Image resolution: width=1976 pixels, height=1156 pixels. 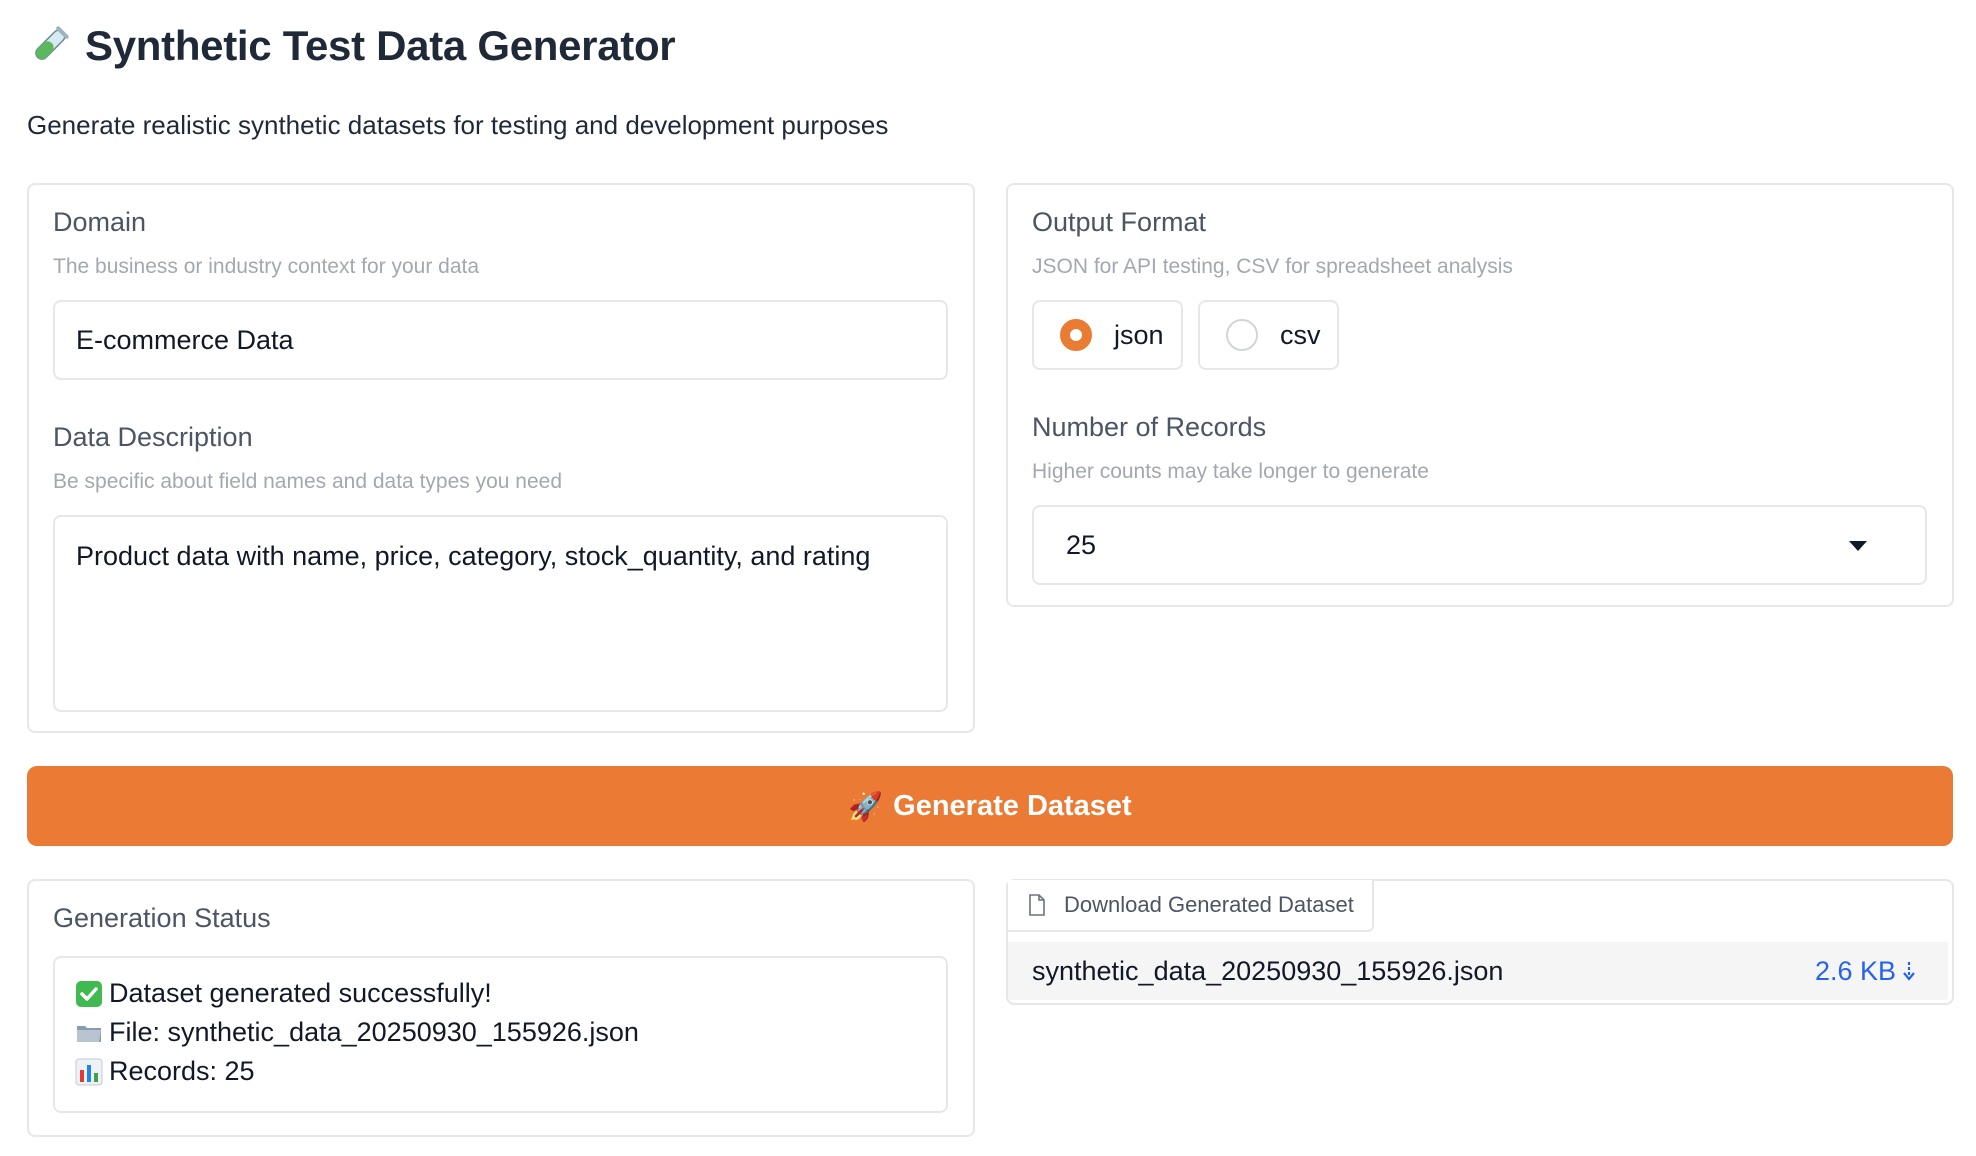 I want to click on domain-label: Domain, so click(x=100, y=222).